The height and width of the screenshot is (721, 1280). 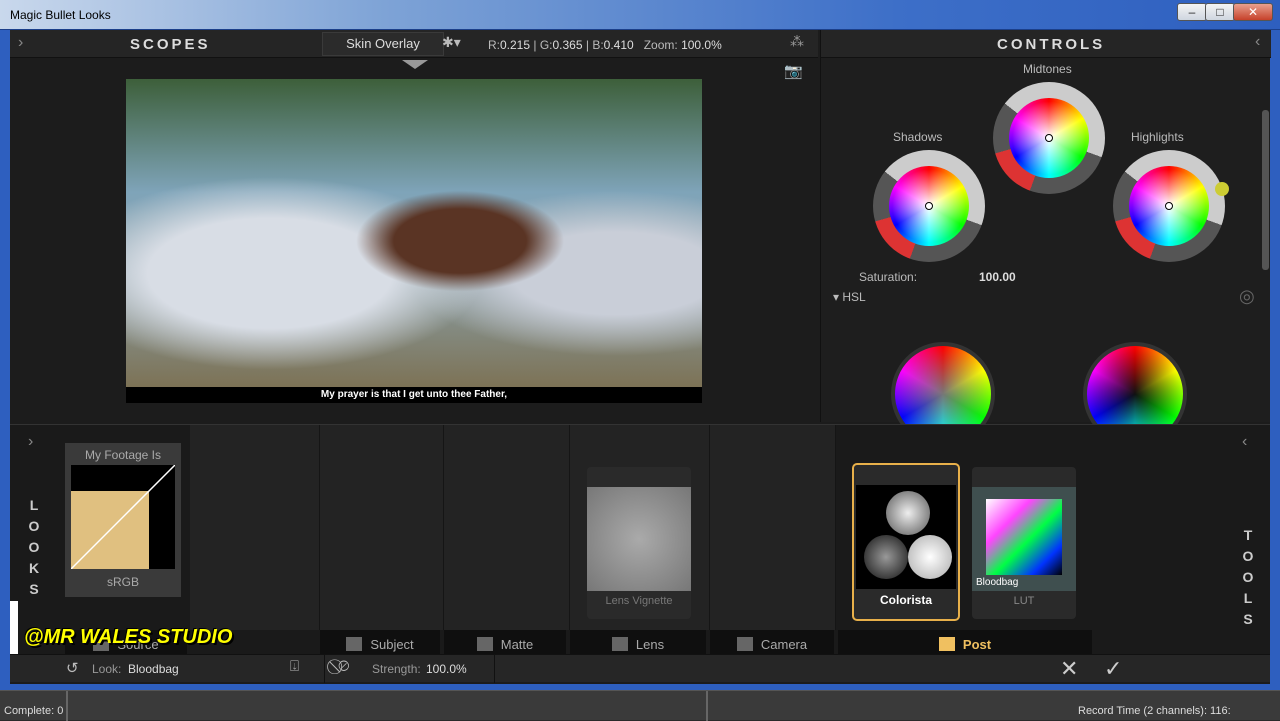 I want to click on pixel-readout: R:0.215 | G:0.365 | B:0.410 Zoom: 100.0%, so click(x=605, y=45).